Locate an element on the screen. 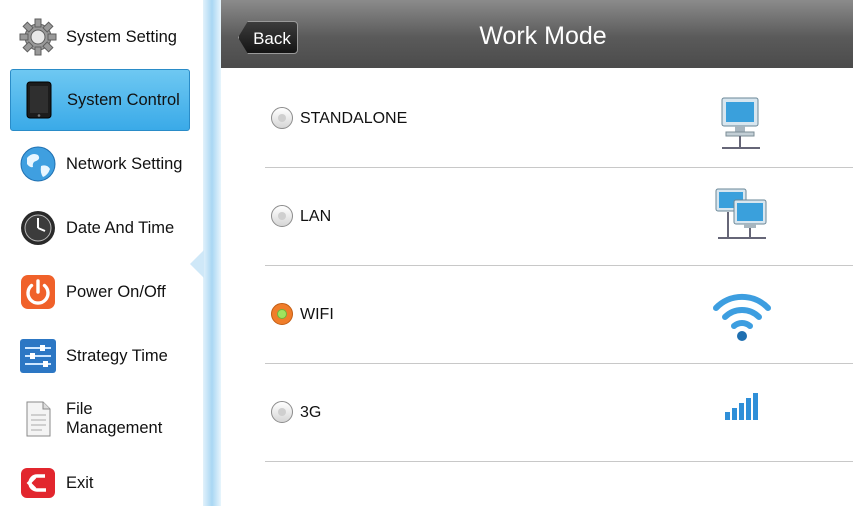 Image resolution: width=853 pixels, height=514 pixels. option-label: WIFI is located at coordinates (317, 314).